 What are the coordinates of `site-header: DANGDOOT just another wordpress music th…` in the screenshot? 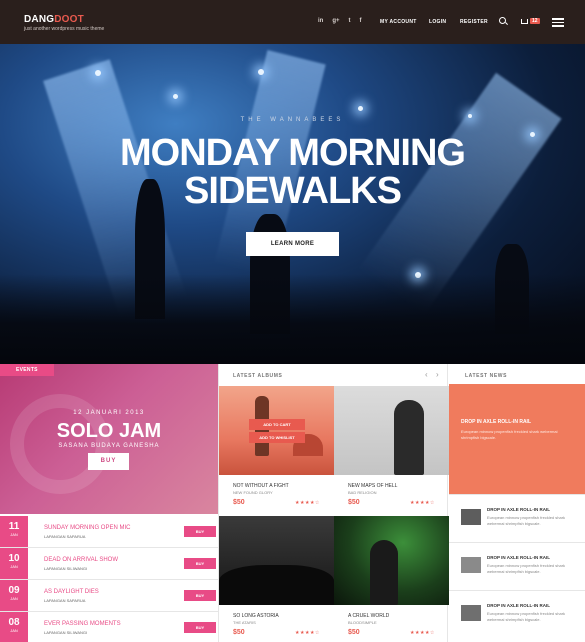 It's located at (292, 22).